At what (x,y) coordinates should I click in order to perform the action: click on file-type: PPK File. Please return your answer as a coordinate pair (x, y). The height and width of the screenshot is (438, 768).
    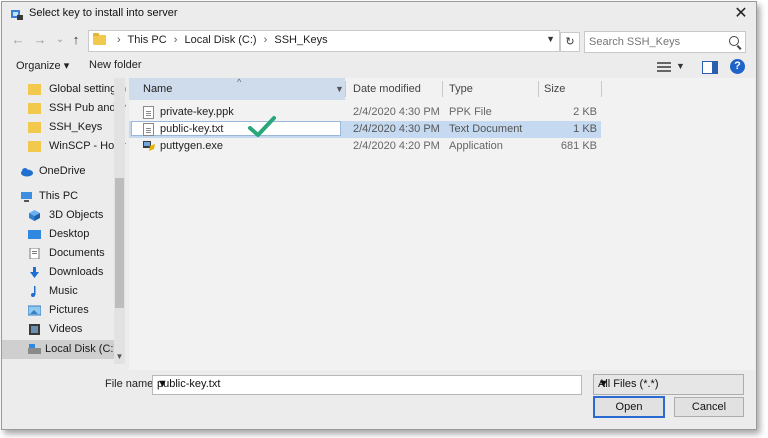
    Looking at the image, I should click on (470, 112).